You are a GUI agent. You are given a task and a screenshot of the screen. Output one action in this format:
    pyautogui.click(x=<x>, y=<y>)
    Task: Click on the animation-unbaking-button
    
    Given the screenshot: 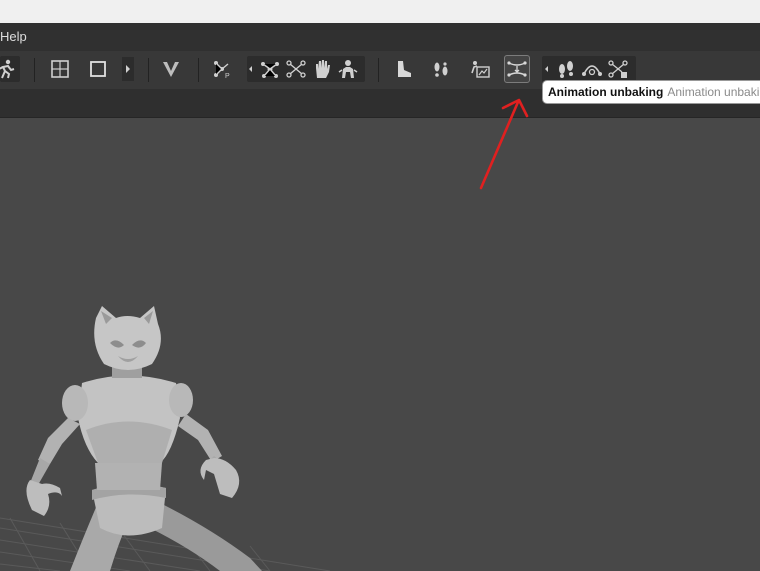 What is the action you would take?
    pyautogui.click(x=517, y=69)
    